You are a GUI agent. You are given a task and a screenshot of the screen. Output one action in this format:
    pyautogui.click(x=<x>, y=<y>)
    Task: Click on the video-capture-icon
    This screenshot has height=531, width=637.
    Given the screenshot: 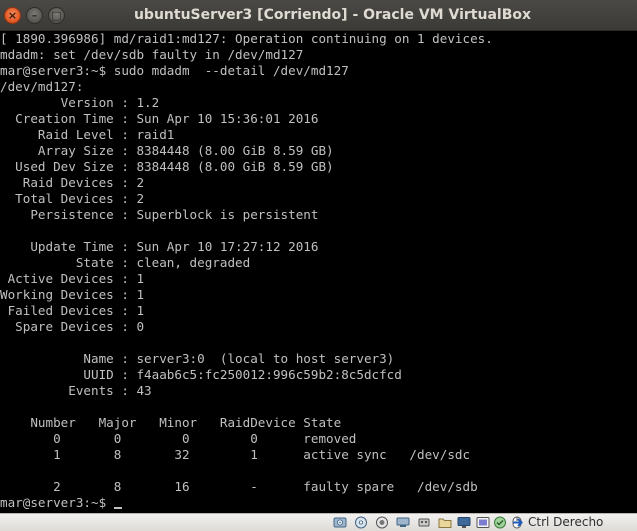 What is the action you would take?
    pyautogui.click(x=483, y=522)
    